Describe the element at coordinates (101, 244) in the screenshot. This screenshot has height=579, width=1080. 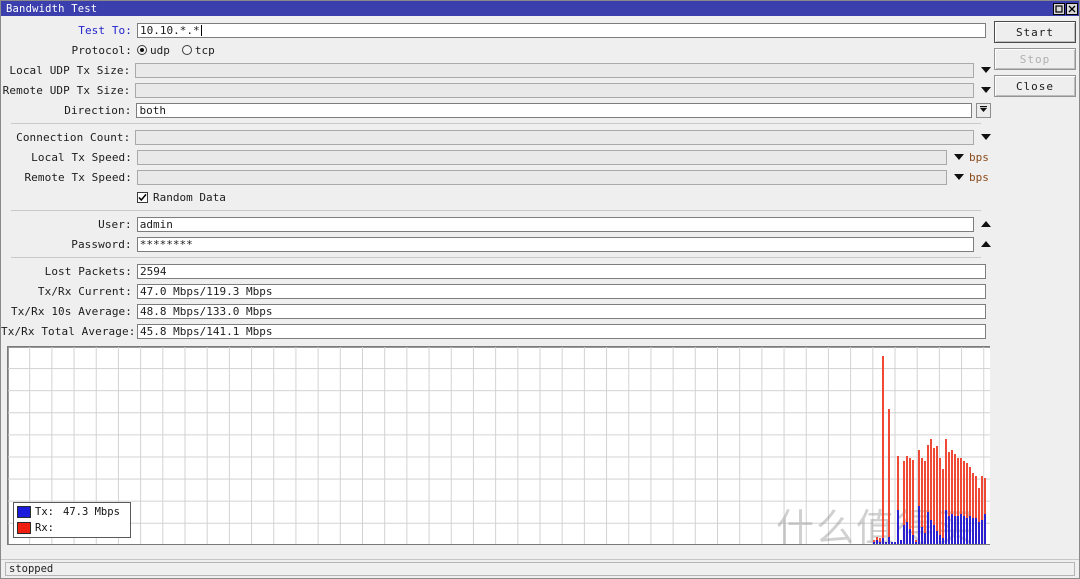
I see `password-label: Password:` at that location.